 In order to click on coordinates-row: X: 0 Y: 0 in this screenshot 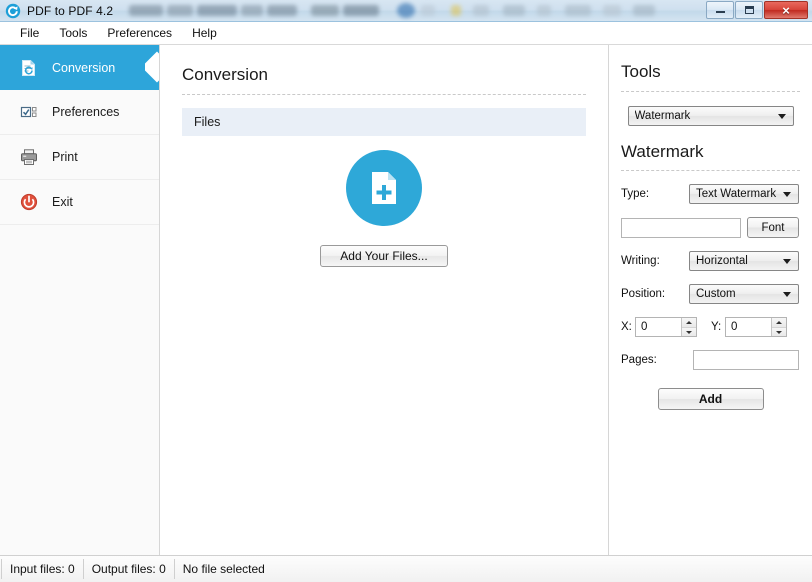, I will do `click(710, 327)`.